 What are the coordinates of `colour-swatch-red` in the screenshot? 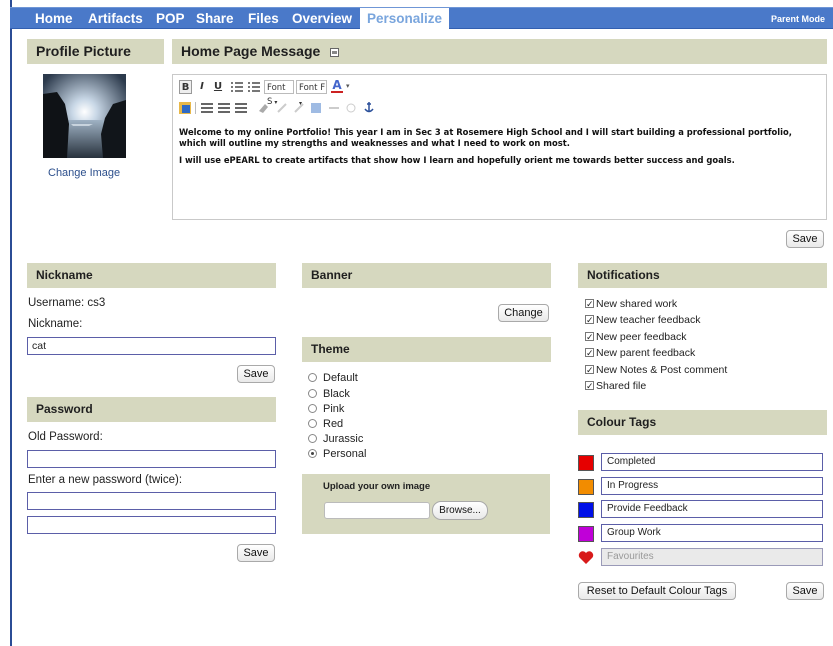 It's located at (586, 463).